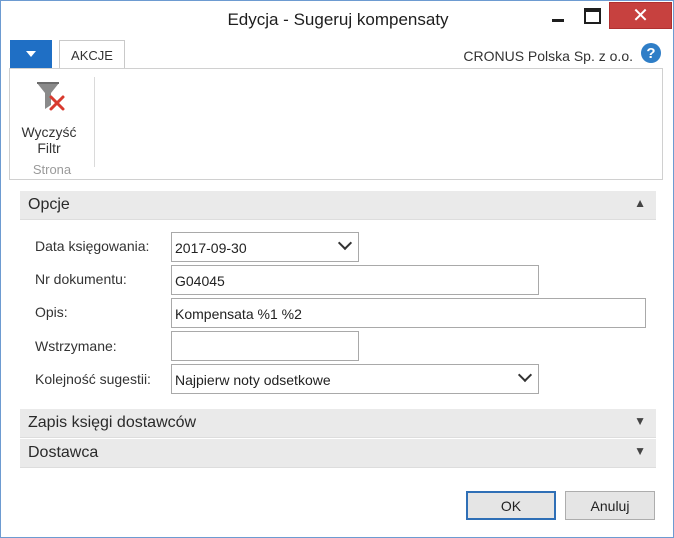 This screenshot has width=674, height=538. What do you see at coordinates (337, 19) in the screenshot?
I see `title-bar: Edycja - Sugeruj kompensaty ✕` at bounding box center [337, 19].